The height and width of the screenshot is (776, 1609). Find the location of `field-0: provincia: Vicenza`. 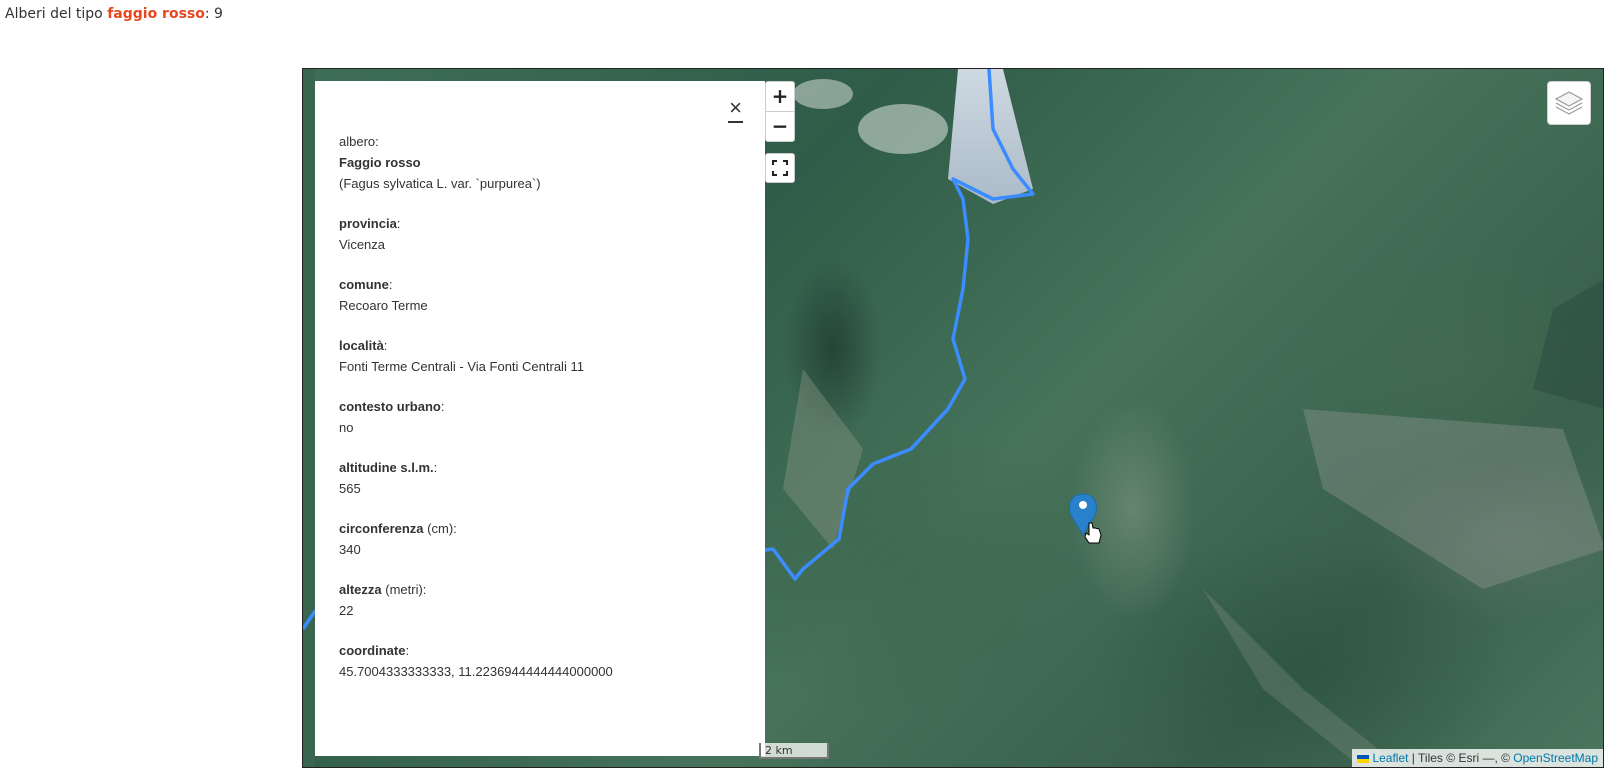

field-0: provincia: Vicenza is located at coordinates (540, 234).